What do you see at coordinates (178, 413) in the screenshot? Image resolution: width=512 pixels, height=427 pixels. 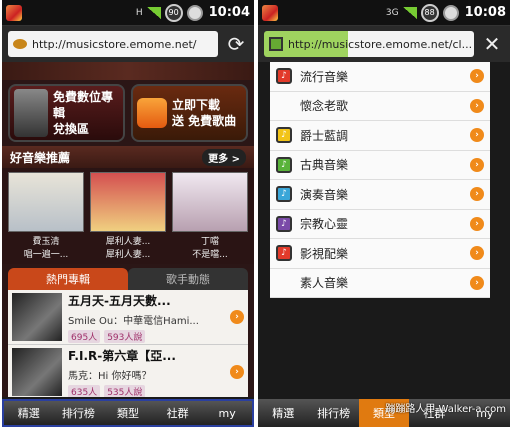 I see `nav-community: 社群` at bounding box center [178, 413].